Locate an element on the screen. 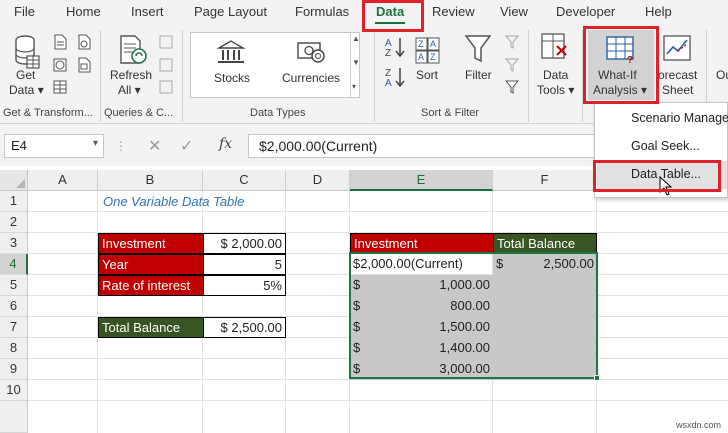  refresh-all-icon is located at coordinates (133, 50).